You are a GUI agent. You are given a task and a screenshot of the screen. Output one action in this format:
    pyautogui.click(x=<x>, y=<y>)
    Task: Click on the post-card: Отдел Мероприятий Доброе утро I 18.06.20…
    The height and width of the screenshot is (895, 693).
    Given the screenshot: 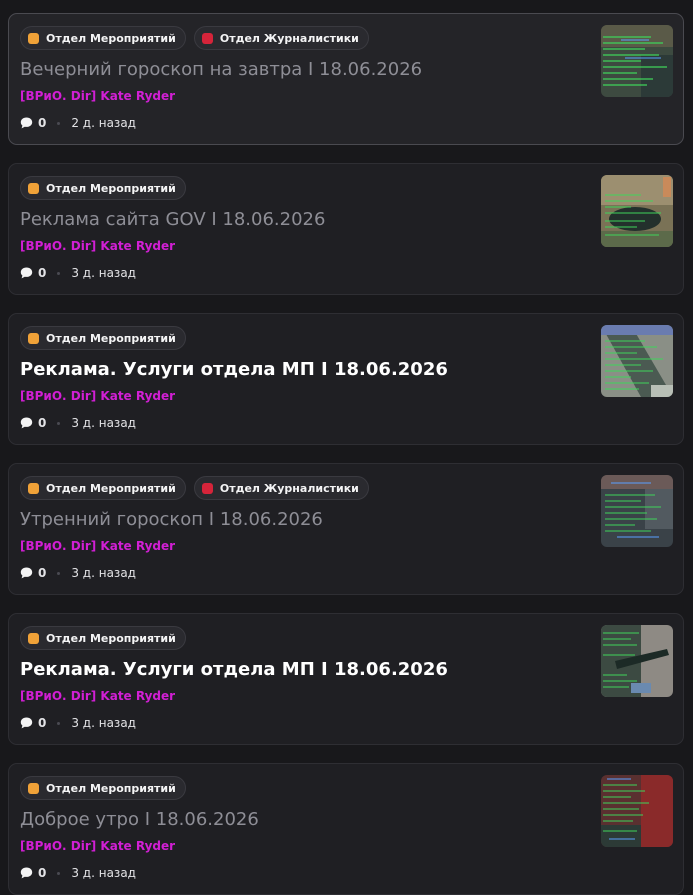 What is the action you would take?
    pyautogui.click(x=346, y=829)
    